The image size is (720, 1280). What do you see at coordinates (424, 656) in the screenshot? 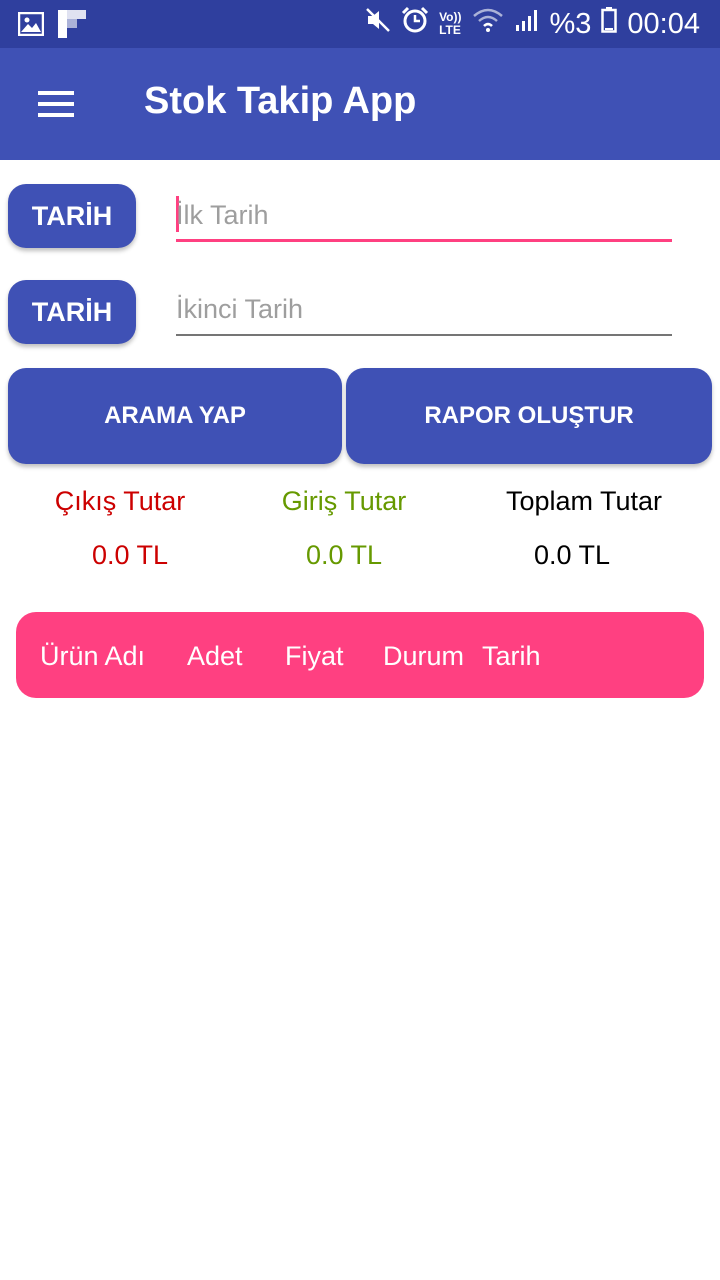
I see `column-header-status: Durum` at bounding box center [424, 656].